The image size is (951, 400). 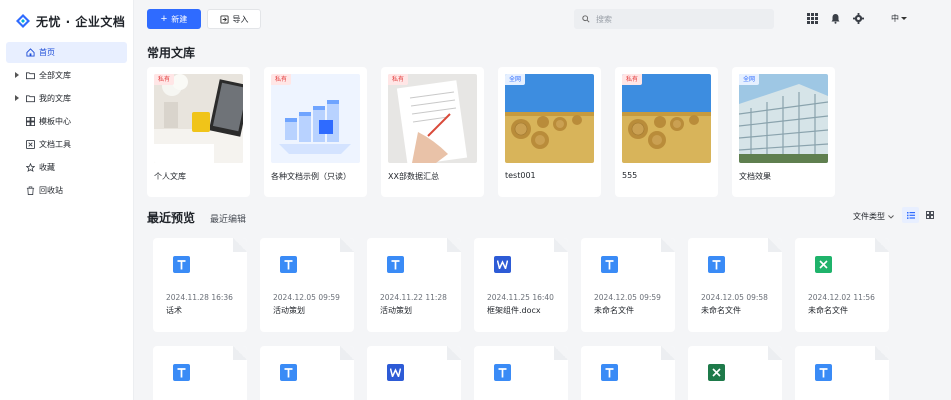 I want to click on sidebar-item-0: 首页, so click(x=66, y=52).